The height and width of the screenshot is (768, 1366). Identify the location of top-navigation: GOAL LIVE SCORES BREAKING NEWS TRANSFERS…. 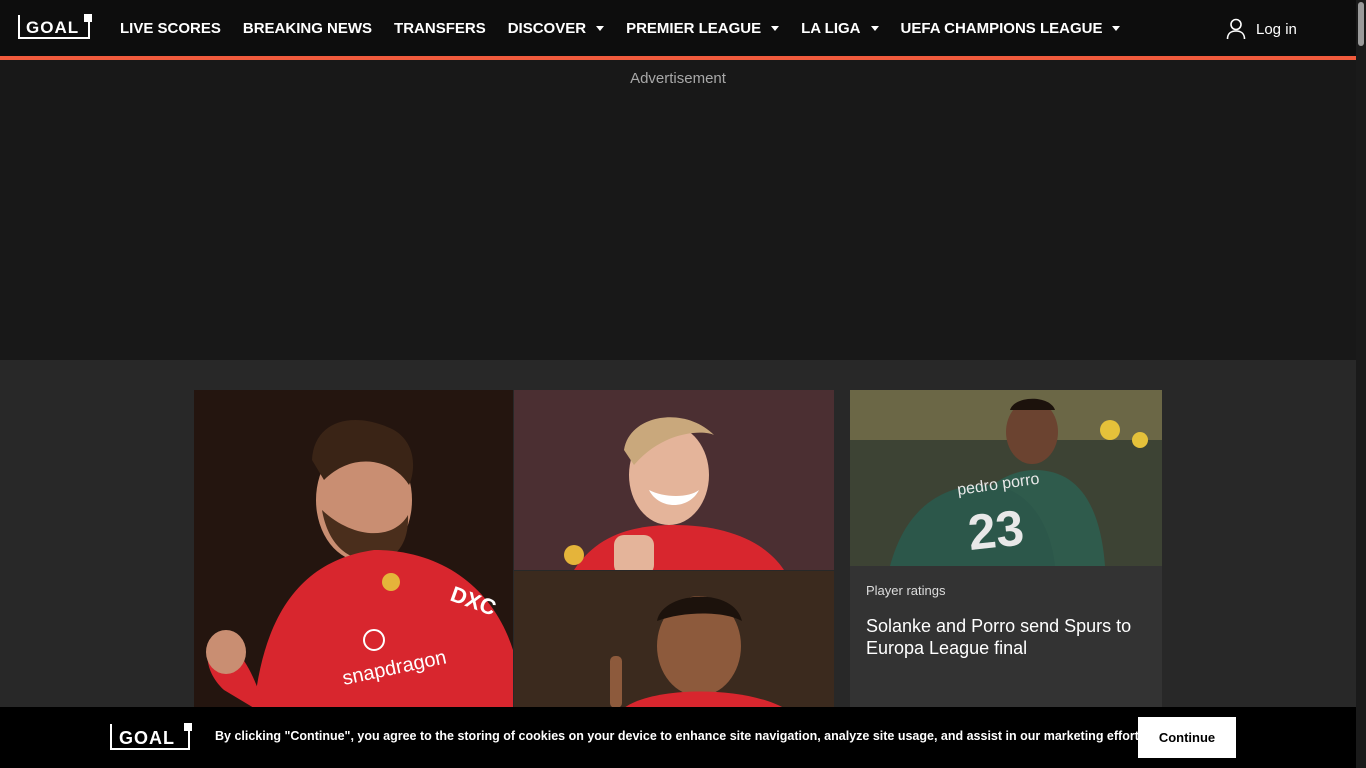
(678, 30).